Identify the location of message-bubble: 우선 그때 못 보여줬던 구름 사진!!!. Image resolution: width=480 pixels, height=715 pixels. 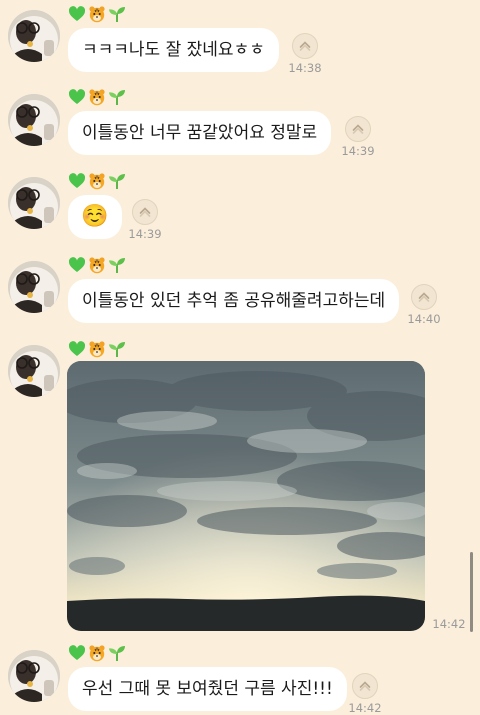
(207, 689).